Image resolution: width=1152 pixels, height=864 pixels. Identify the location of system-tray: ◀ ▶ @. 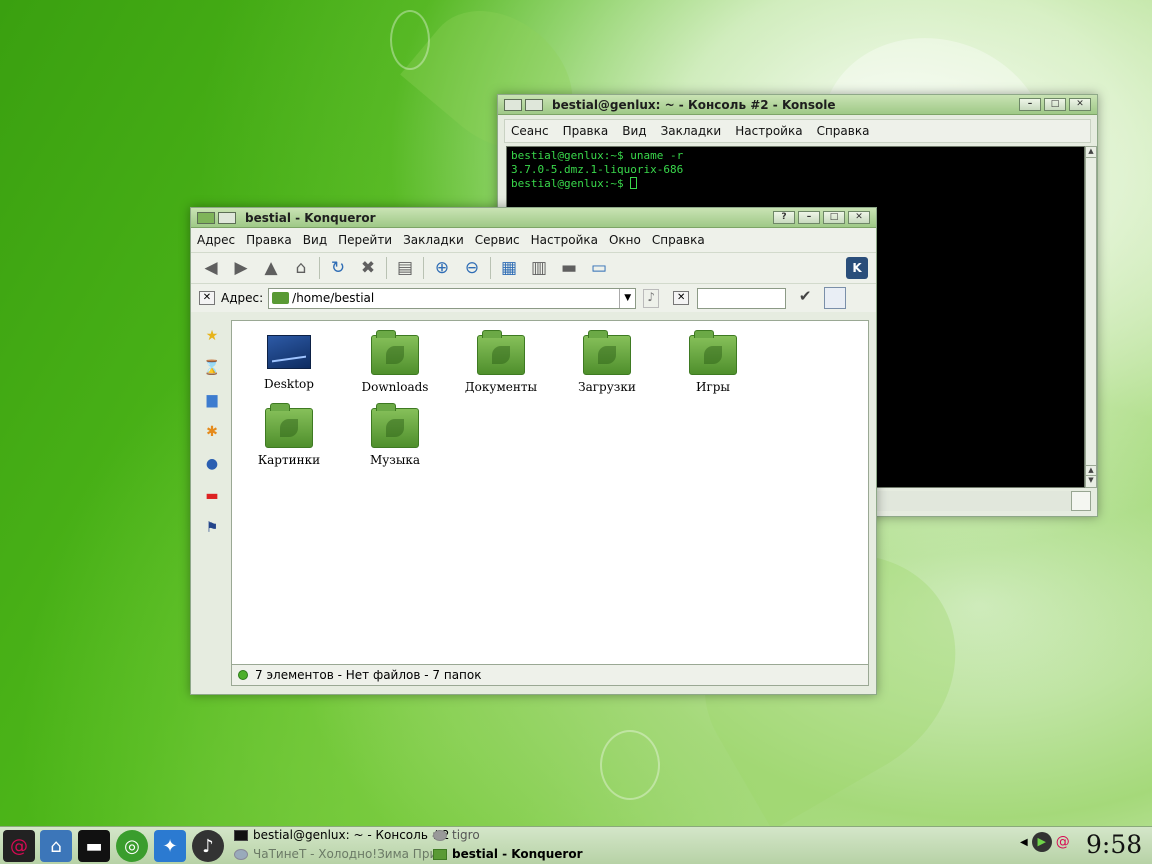
(1045, 842).